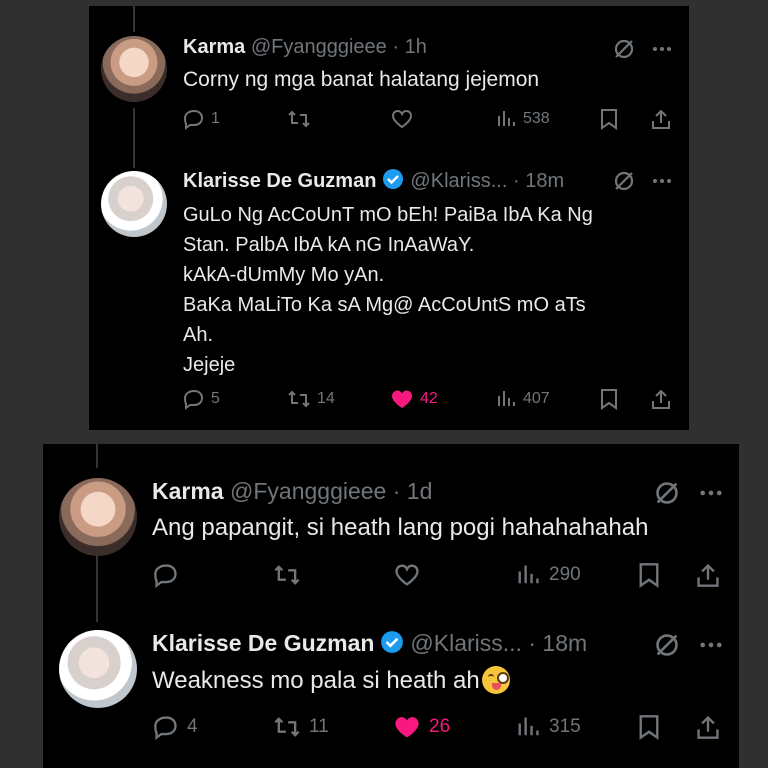 This screenshot has height=768, width=768. I want to click on views-button: 538, so click(522, 119).